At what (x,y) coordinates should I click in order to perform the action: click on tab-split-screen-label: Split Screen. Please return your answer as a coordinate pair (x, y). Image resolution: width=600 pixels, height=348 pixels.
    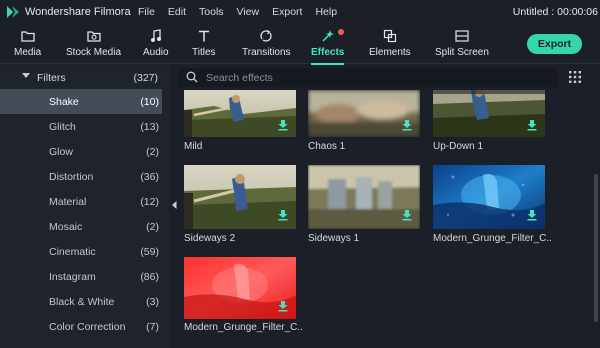
    Looking at the image, I should click on (462, 52).